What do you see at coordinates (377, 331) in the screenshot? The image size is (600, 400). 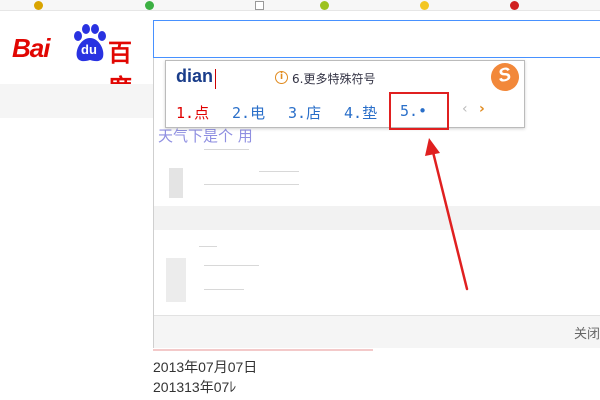 I see `dropdown-footer: 关闭` at bounding box center [377, 331].